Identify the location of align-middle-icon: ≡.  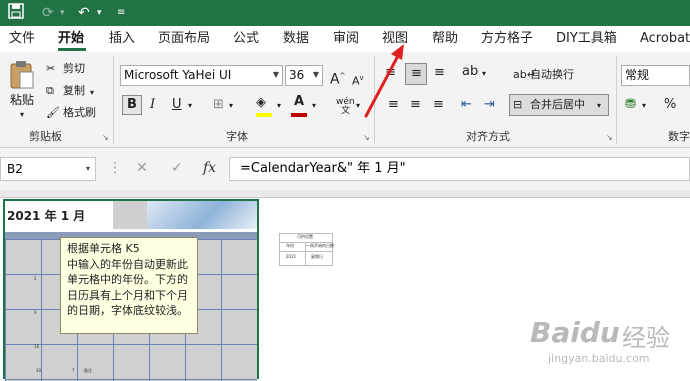
(416, 73).